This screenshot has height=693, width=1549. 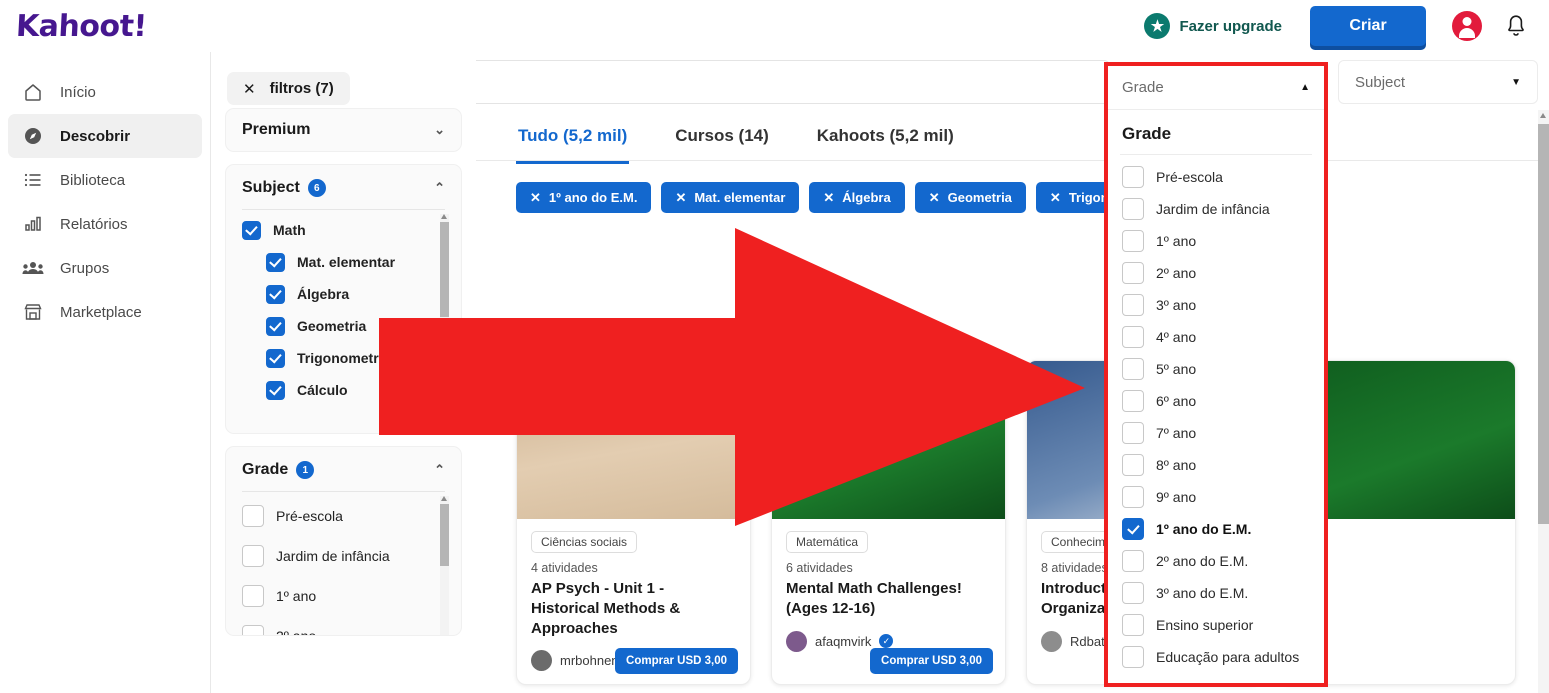 I want to click on tab-cursos: Cursos (14), so click(x=722, y=138).